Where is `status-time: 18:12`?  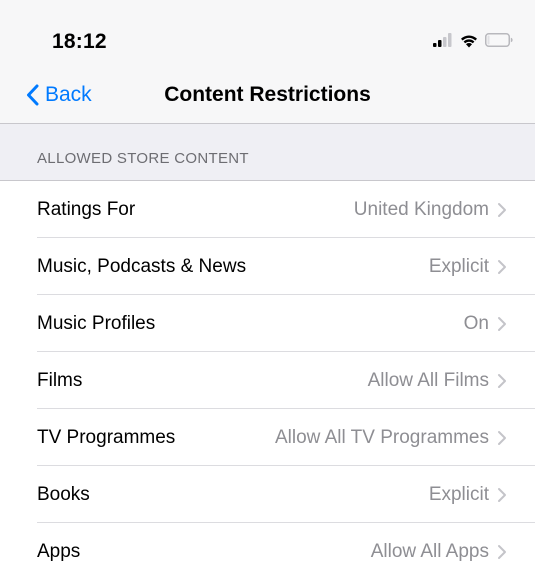
status-time: 18:12 is located at coordinates (79, 41).